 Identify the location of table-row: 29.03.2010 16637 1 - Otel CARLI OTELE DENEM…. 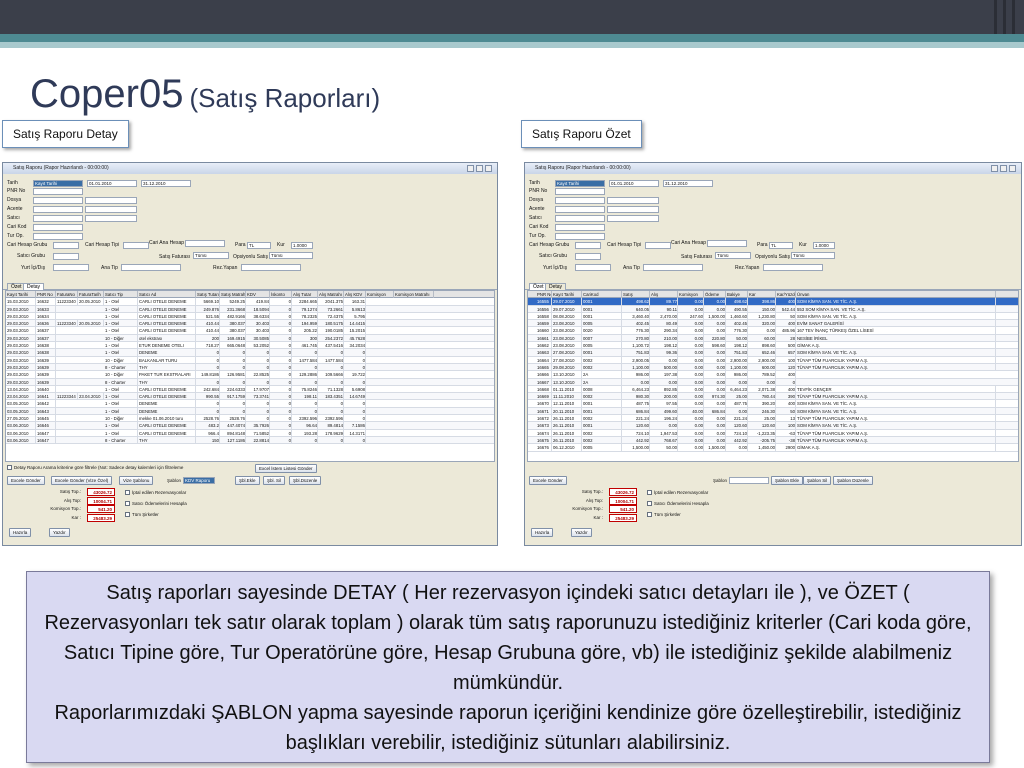
(250, 331).